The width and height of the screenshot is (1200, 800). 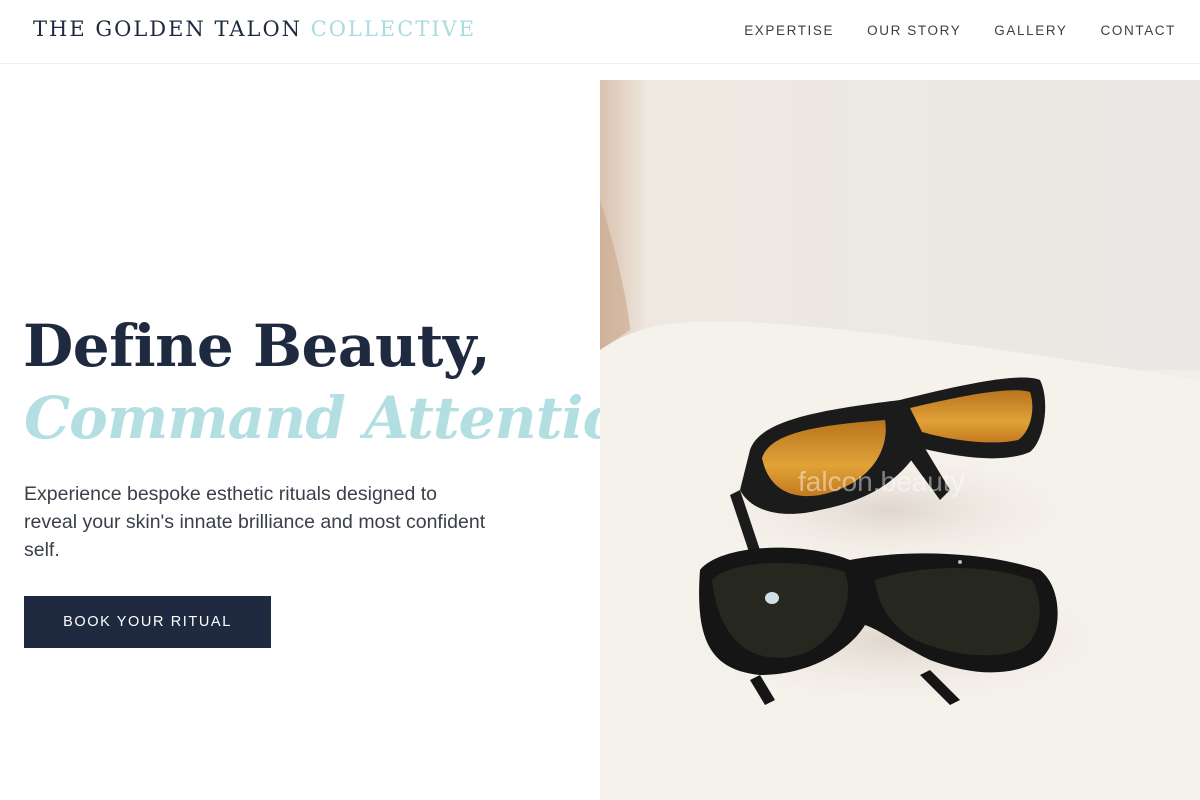 What do you see at coordinates (914, 30) in the screenshot?
I see `nav-link-our-story: OUR STORY` at bounding box center [914, 30].